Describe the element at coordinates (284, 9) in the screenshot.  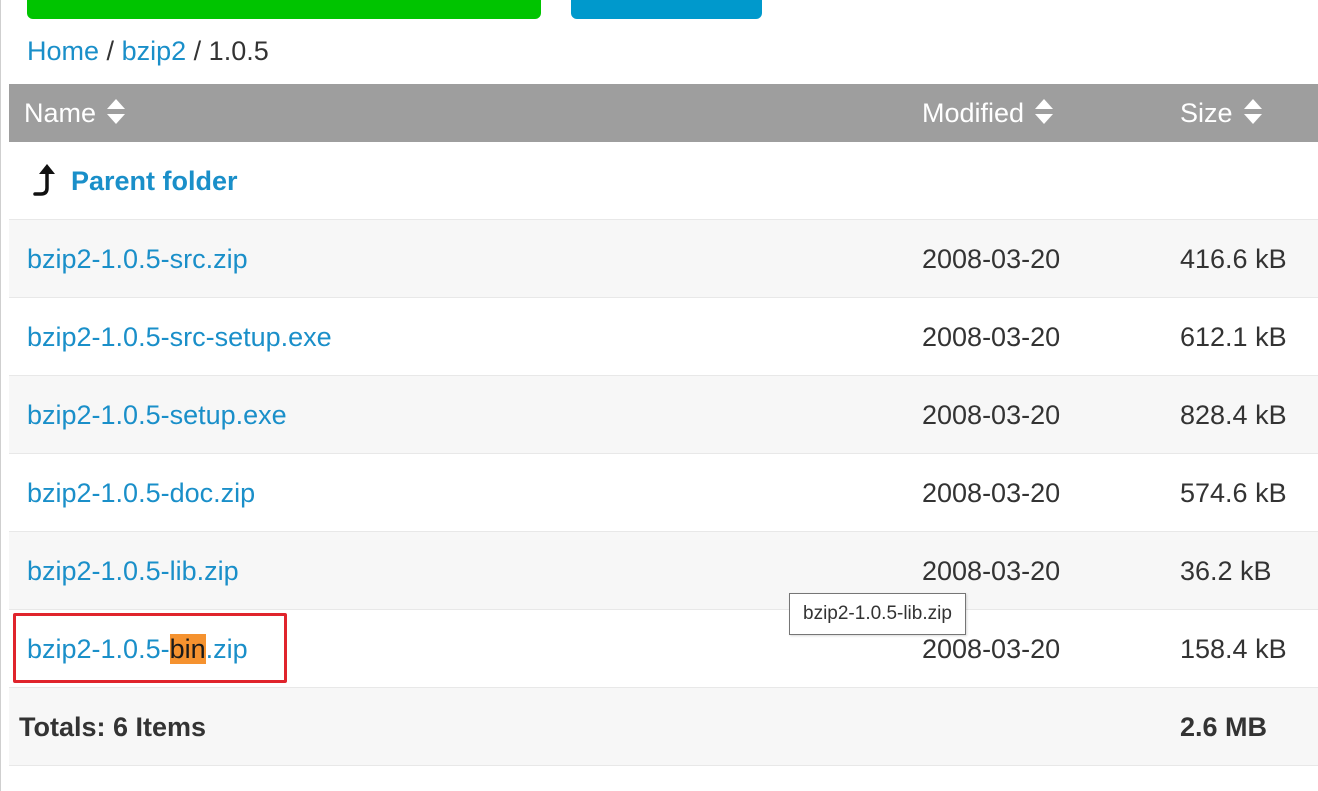
I see `download-latest-button` at that location.